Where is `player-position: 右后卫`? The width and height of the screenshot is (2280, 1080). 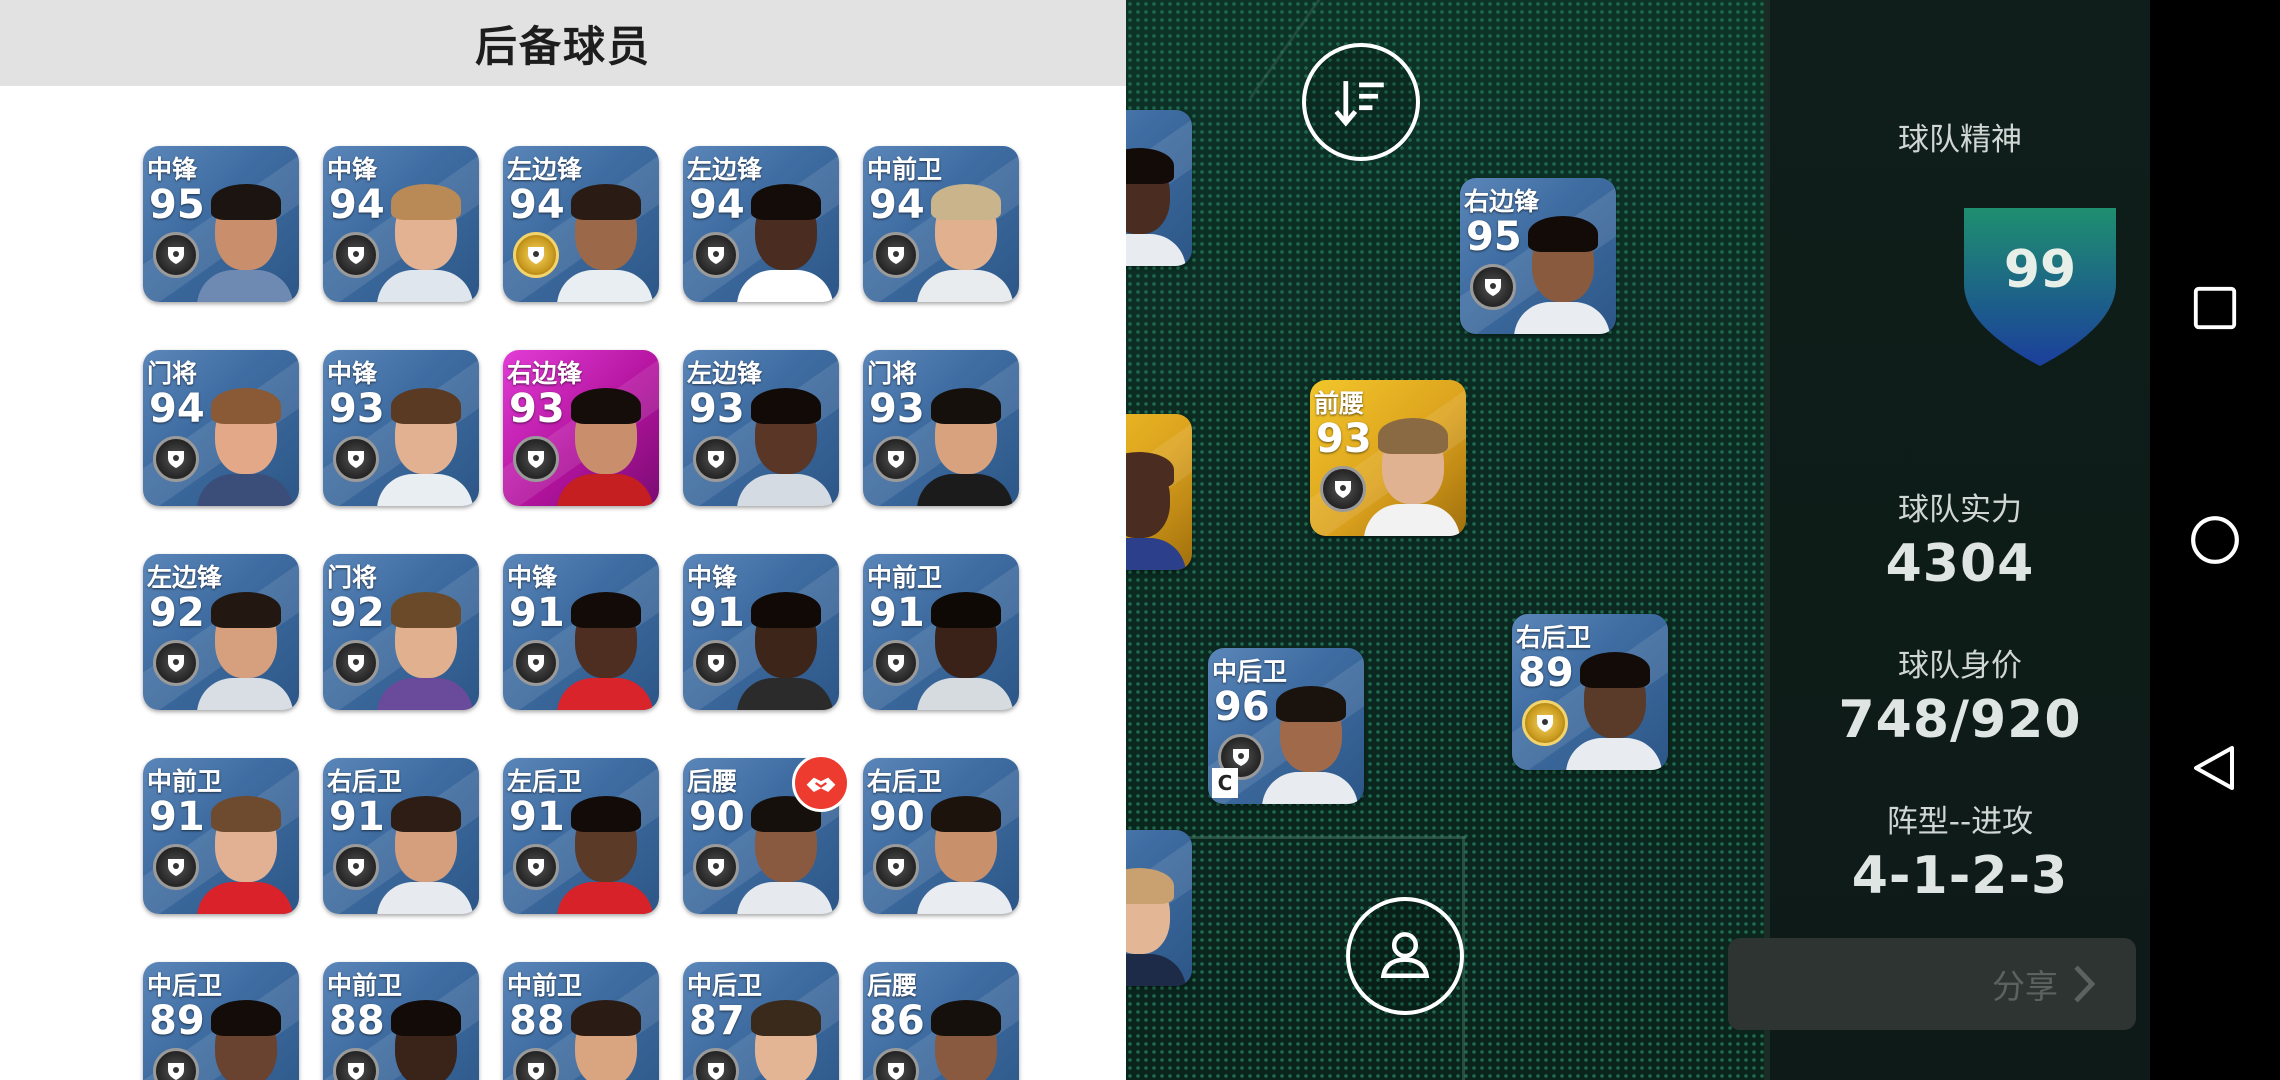
player-position: 右后卫 is located at coordinates (1554, 637).